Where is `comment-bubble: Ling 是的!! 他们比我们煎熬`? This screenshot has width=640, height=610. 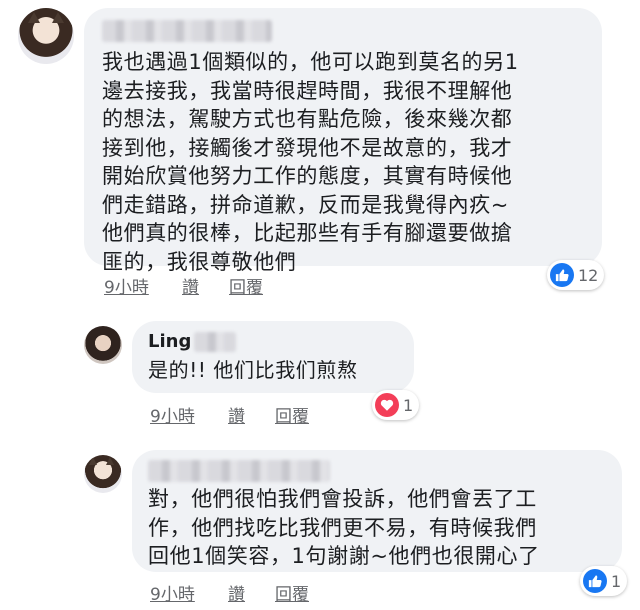 comment-bubble: Ling 是的!! 他们比我们煎熬 is located at coordinates (273, 357).